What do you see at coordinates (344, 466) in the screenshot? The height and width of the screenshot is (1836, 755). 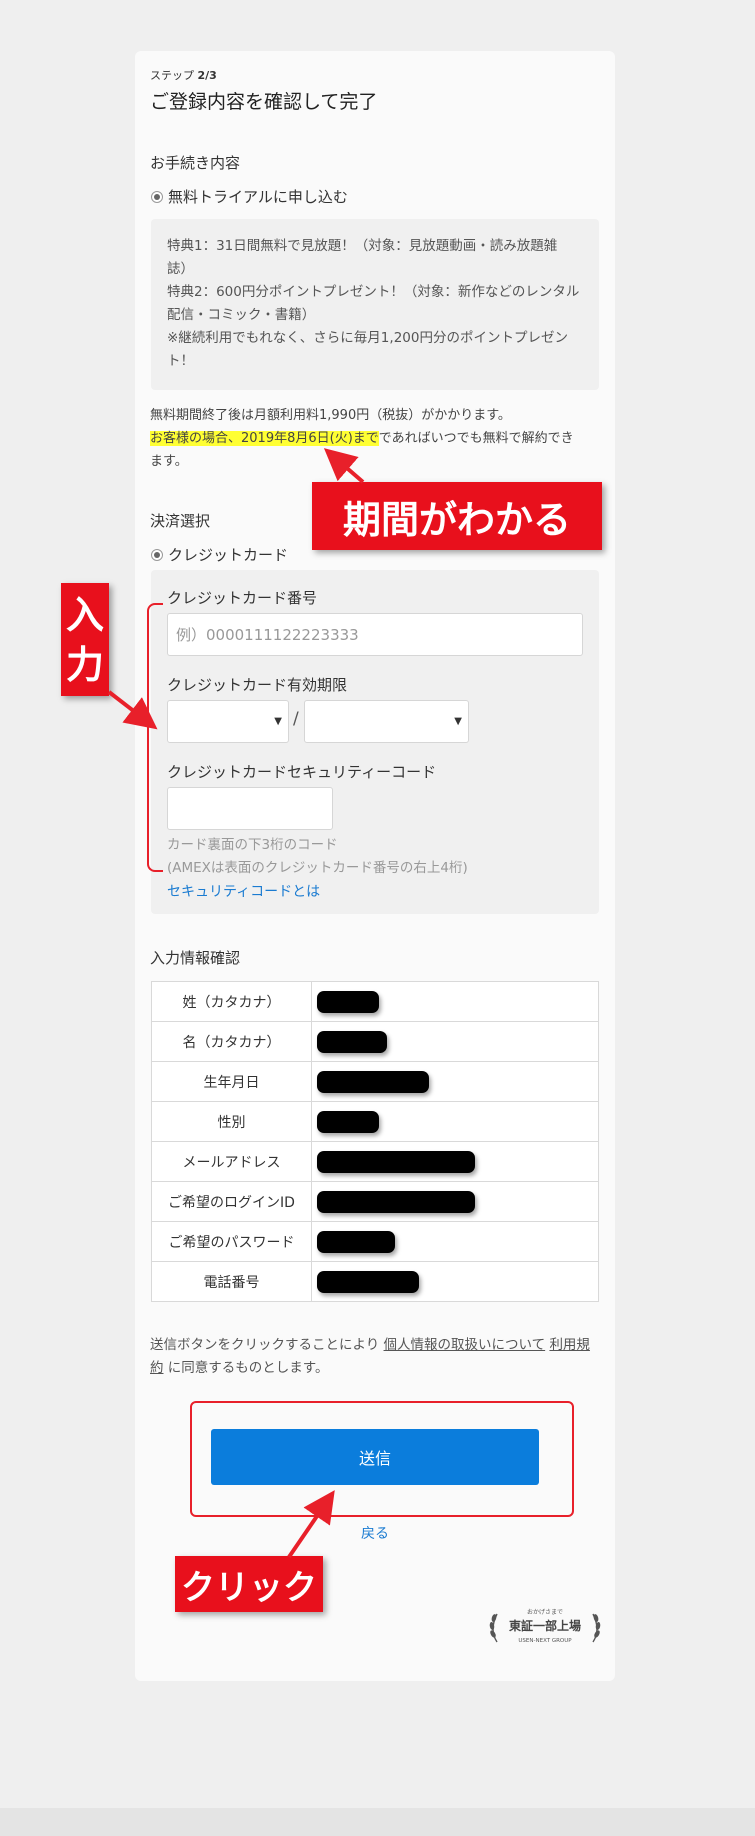 I see `arrow-to-deadline` at bounding box center [344, 466].